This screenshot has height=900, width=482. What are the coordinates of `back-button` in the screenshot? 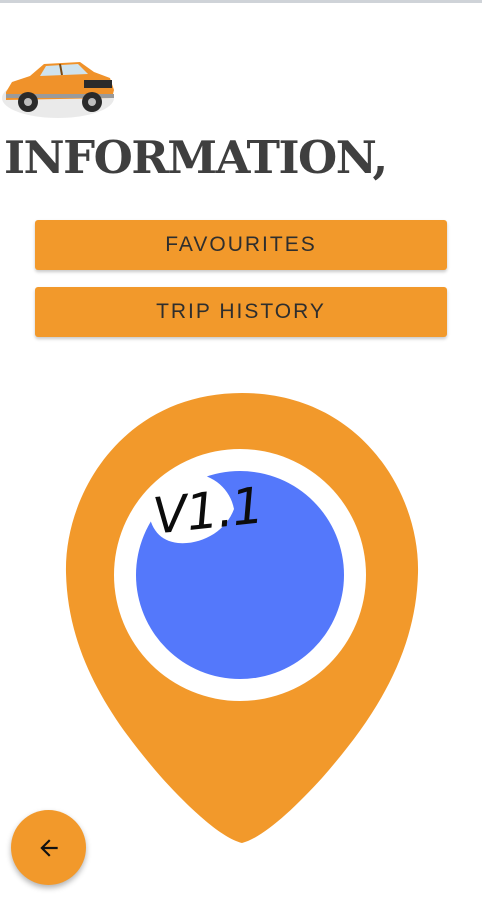 It's located at (48, 847).